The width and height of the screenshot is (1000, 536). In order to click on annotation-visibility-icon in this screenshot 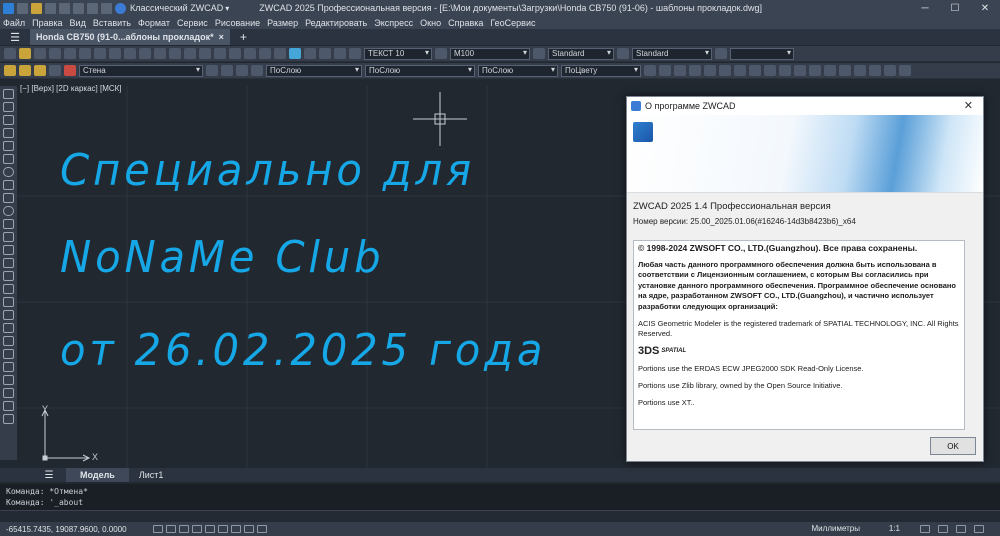, I will do `click(925, 529)`.